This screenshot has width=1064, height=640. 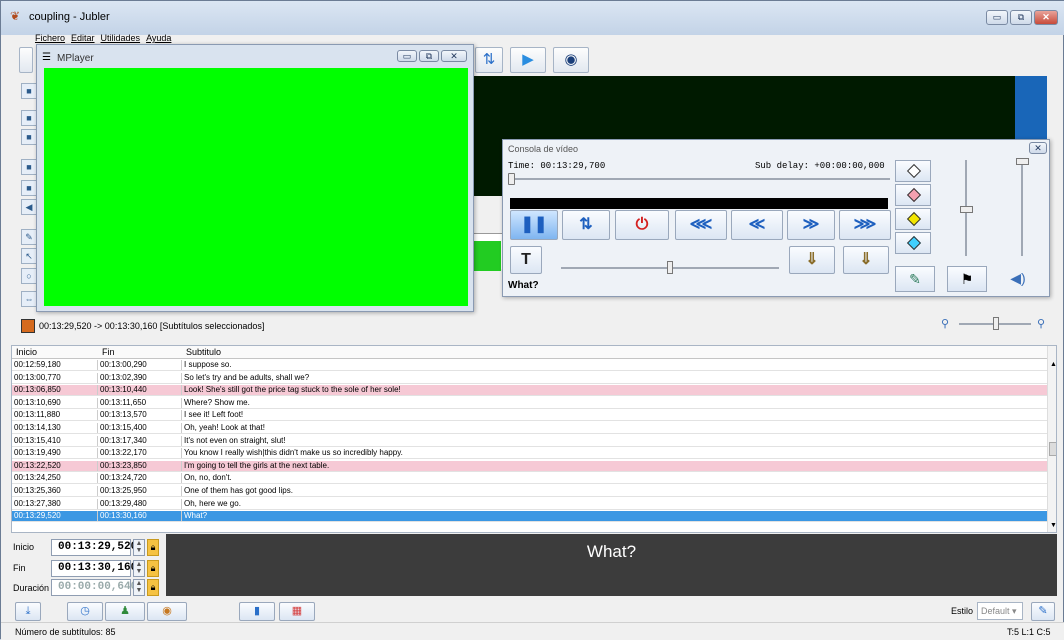 I want to click on fast-forward-button: ⋙, so click(x=865, y=225).